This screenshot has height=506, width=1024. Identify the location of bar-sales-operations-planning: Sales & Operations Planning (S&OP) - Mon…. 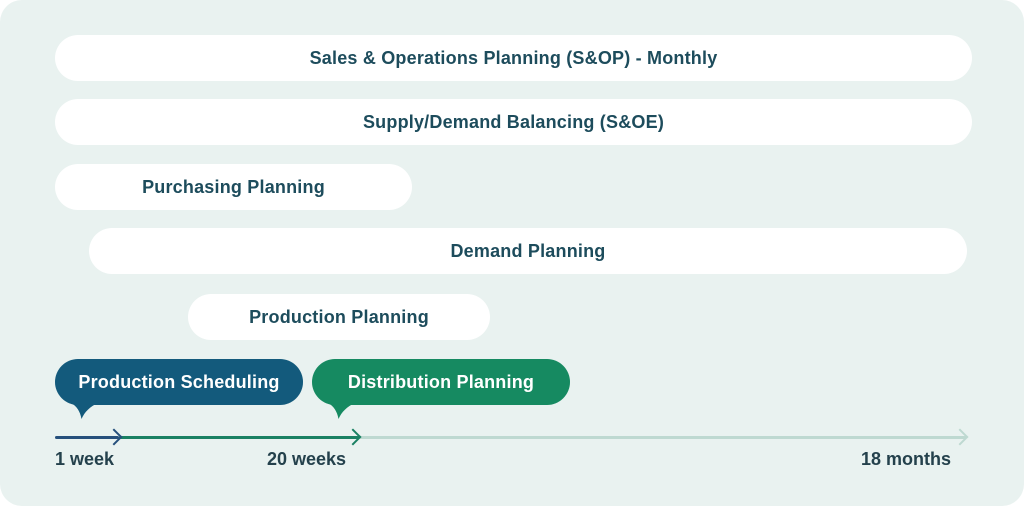
(513, 58).